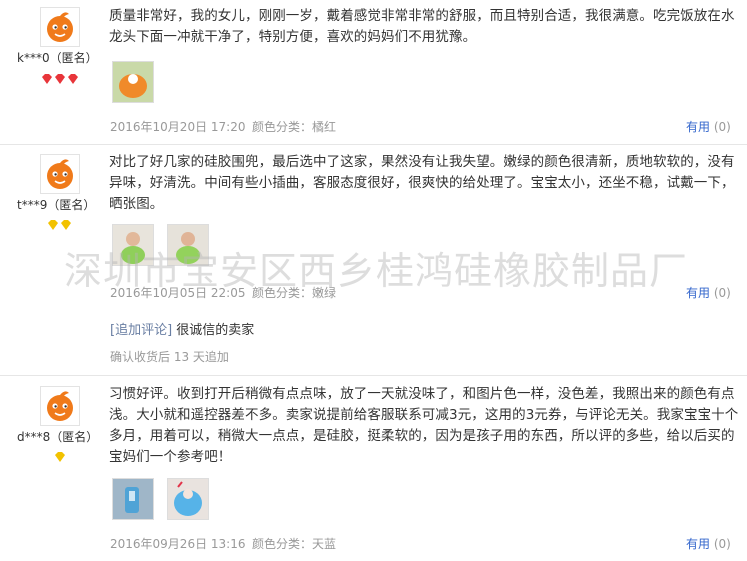 The width and height of the screenshot is (747, 561). What do you see at coordinates (141, 330) in the screenshot?
I see `additional-review-tag: [追加评论]` at bounding box center [141, 330].